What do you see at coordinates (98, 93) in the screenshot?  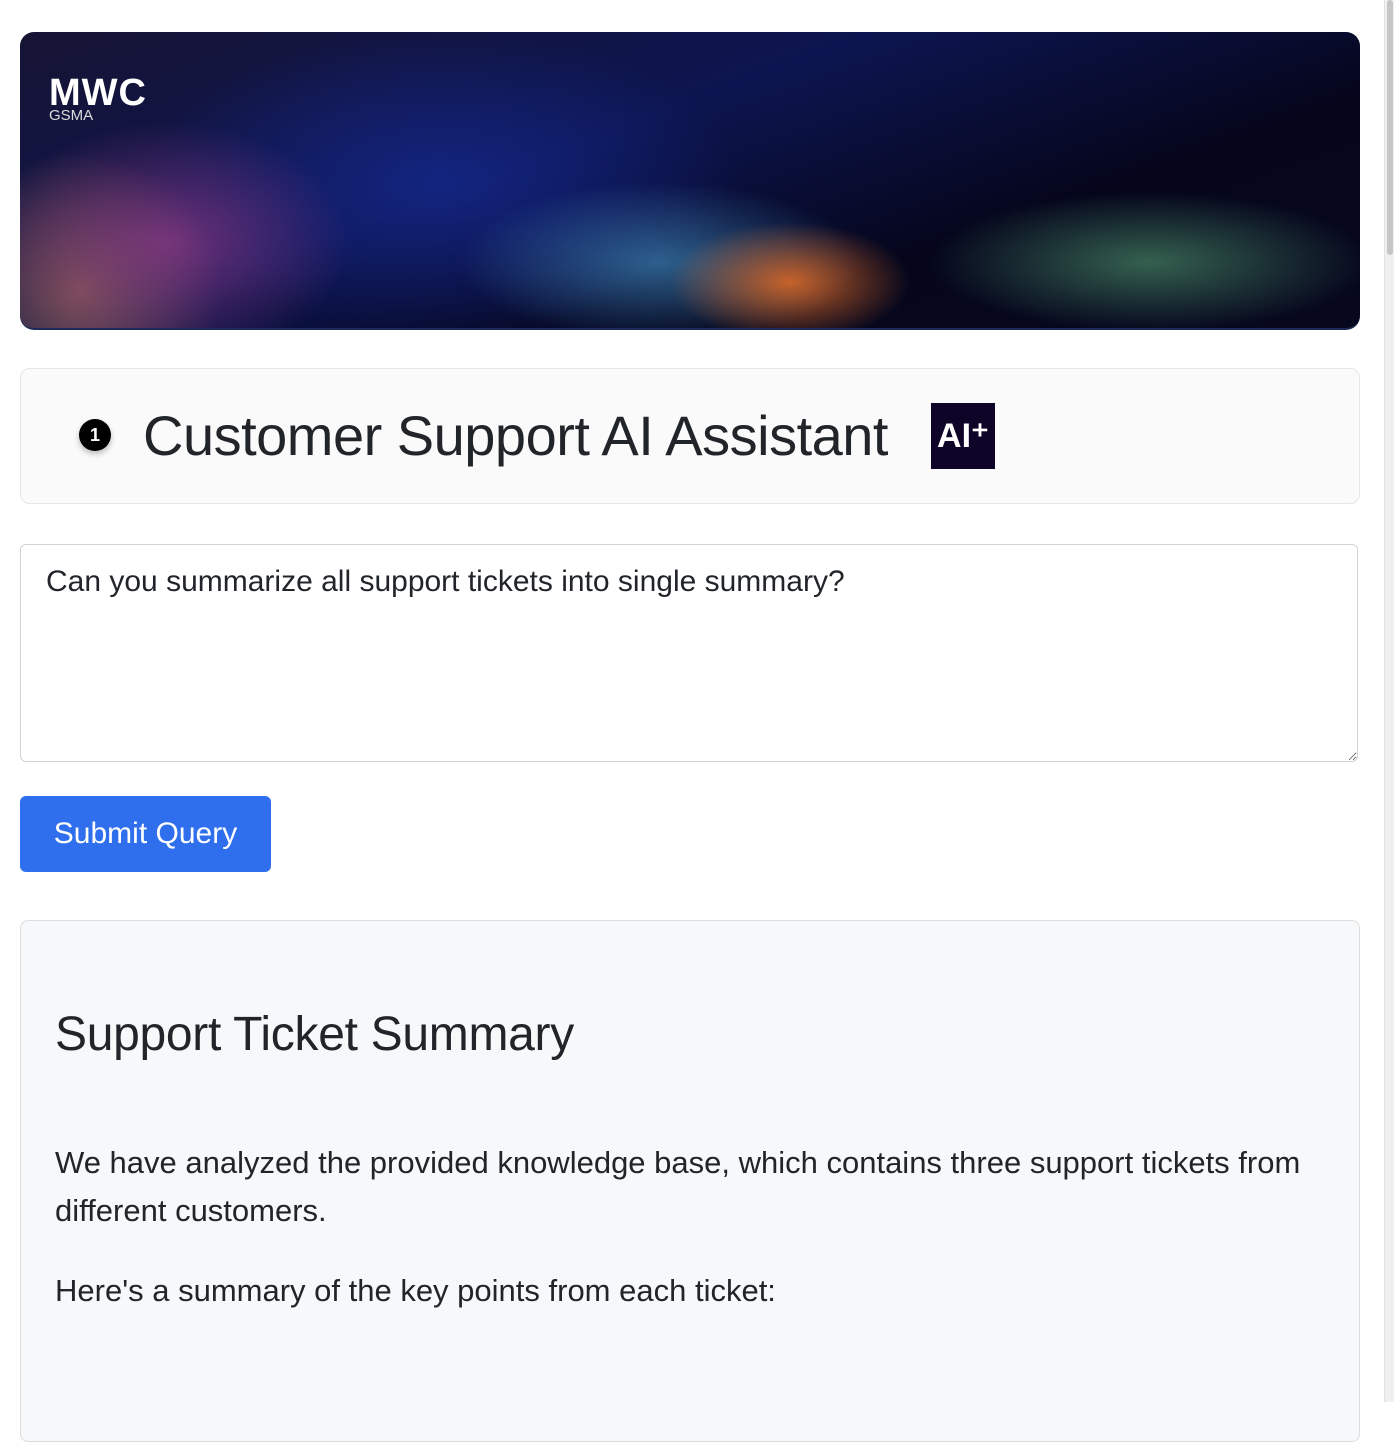 I see `logo-main-text: MWC` at bounding box center [98, 93].